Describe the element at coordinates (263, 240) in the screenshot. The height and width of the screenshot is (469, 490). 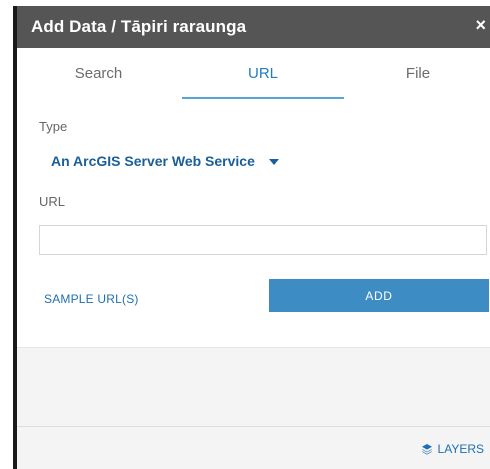
I see `url-input` at that location.